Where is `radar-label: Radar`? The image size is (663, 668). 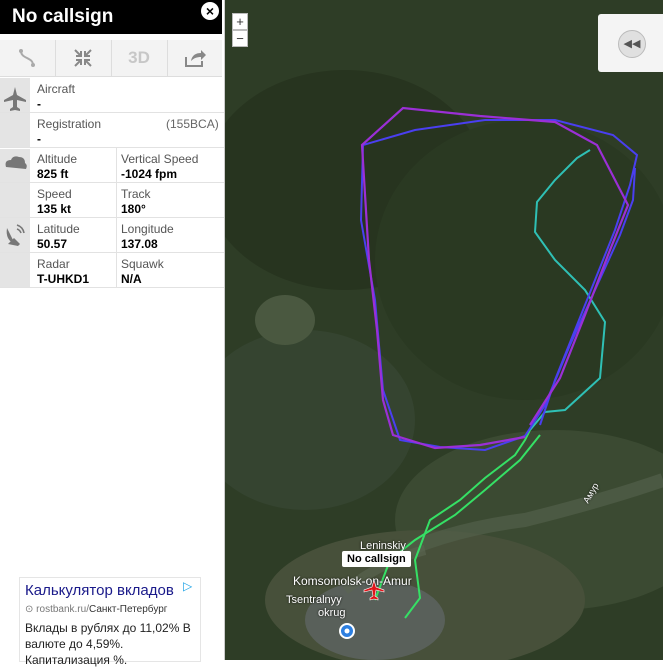
radar-label: Radar is located at coordinates (53, 264).